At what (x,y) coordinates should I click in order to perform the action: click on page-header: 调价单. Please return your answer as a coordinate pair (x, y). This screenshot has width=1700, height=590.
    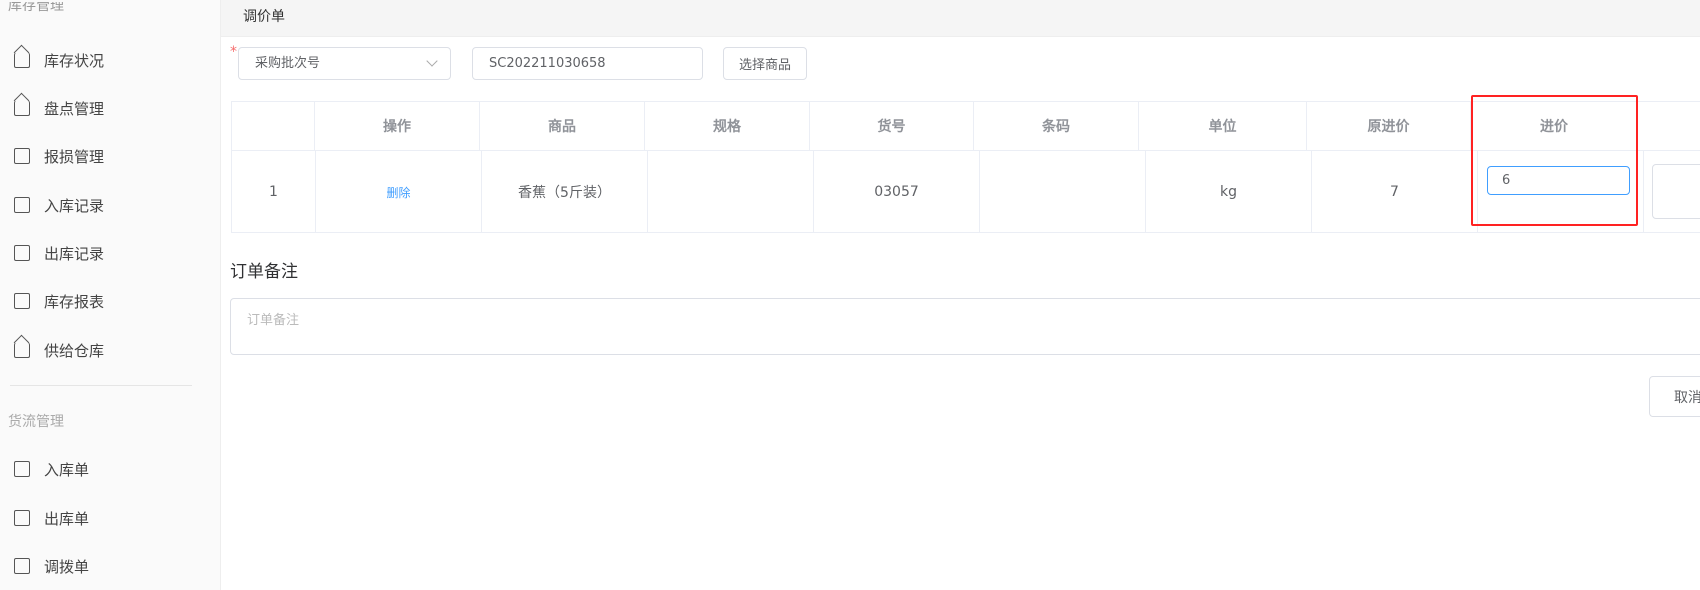
    Looking at the image, I should click on (960, 18).